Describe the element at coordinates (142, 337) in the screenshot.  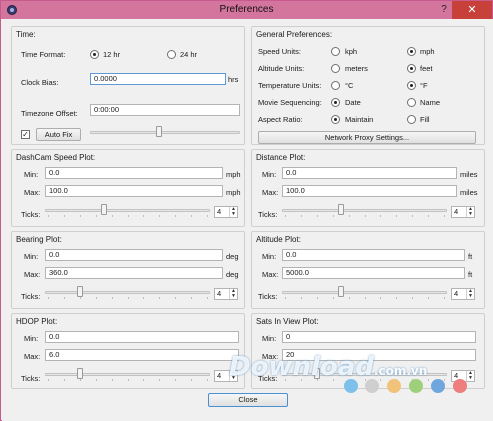
I see `hdop-min-input: 0.0` at that location.